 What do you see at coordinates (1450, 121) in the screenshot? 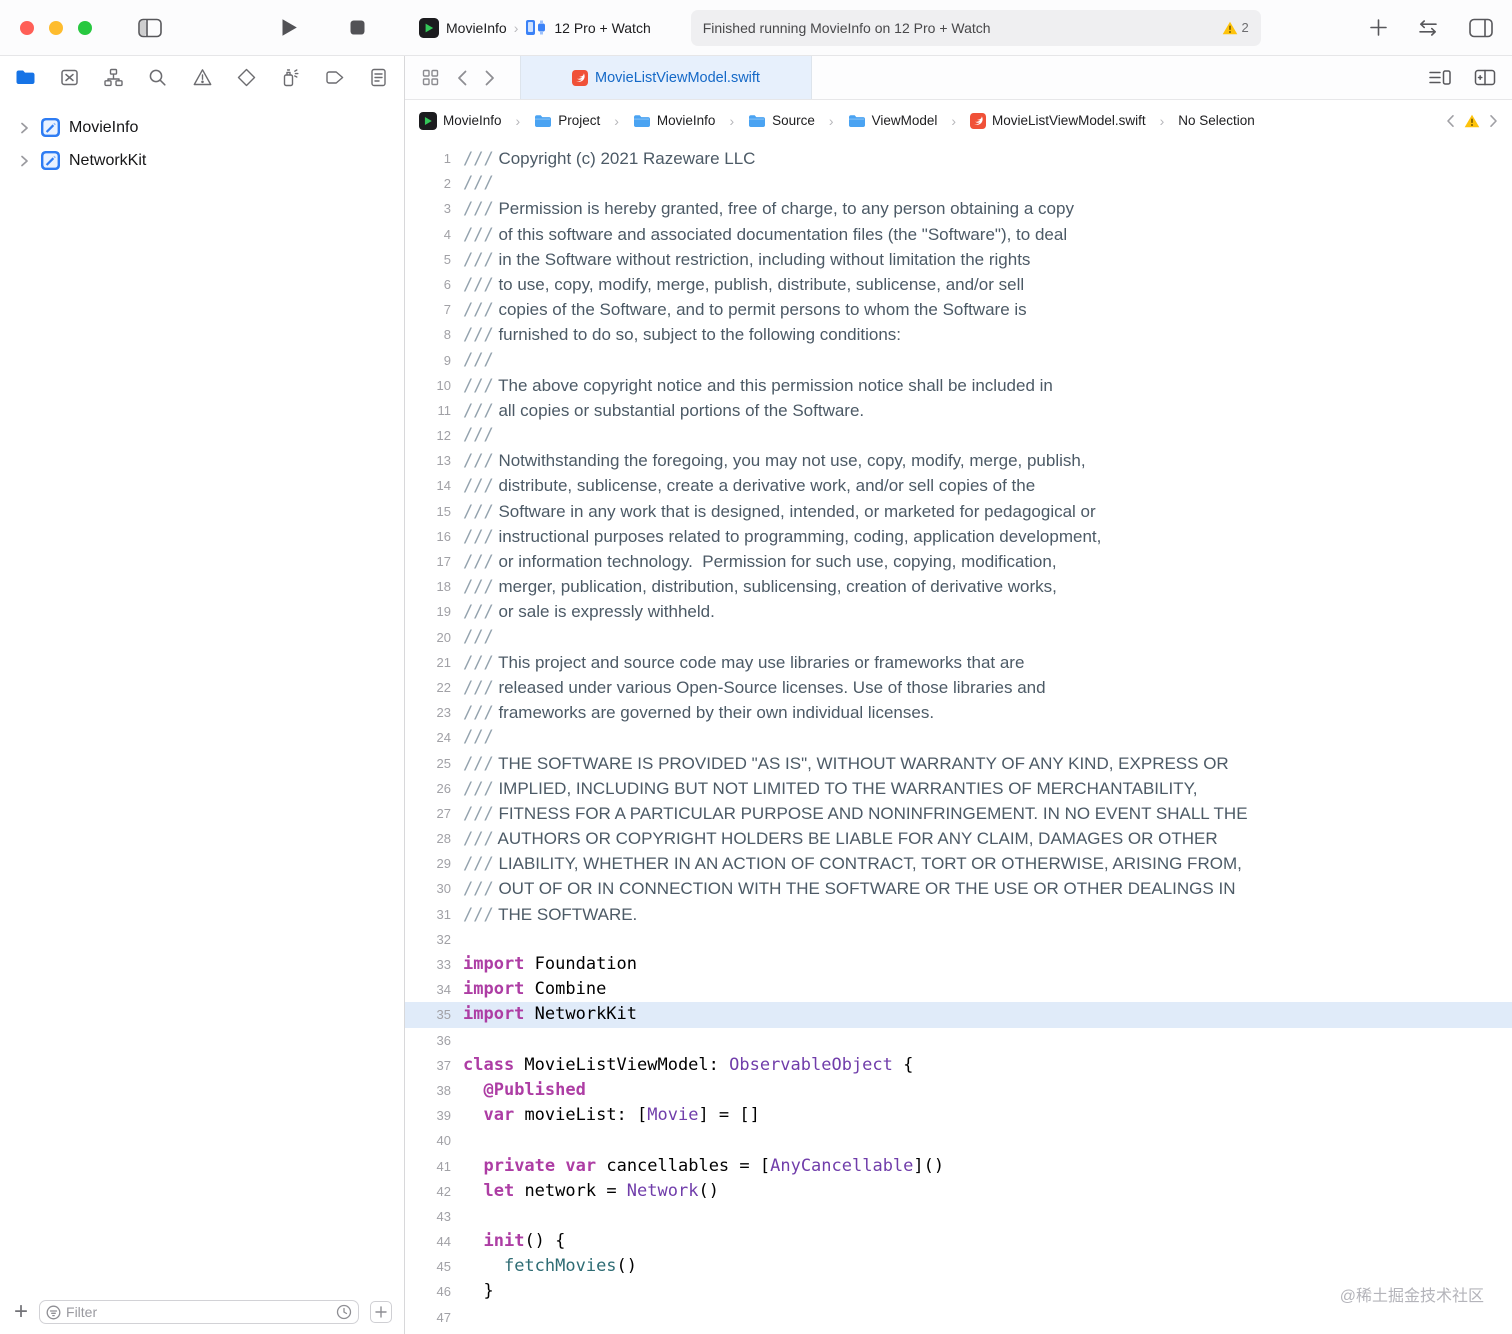
I see `previous-issue-button` at bounding box center [1450, 121].